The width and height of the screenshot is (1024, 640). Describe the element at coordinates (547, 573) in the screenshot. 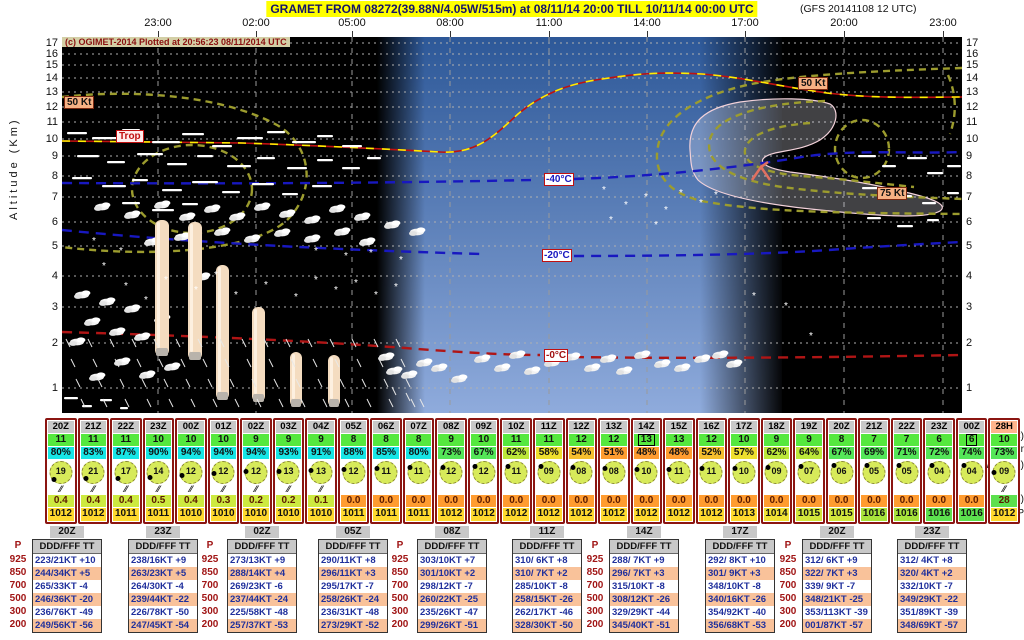

I see `upper-wind-row: 310/ 7KT +2` at that location.